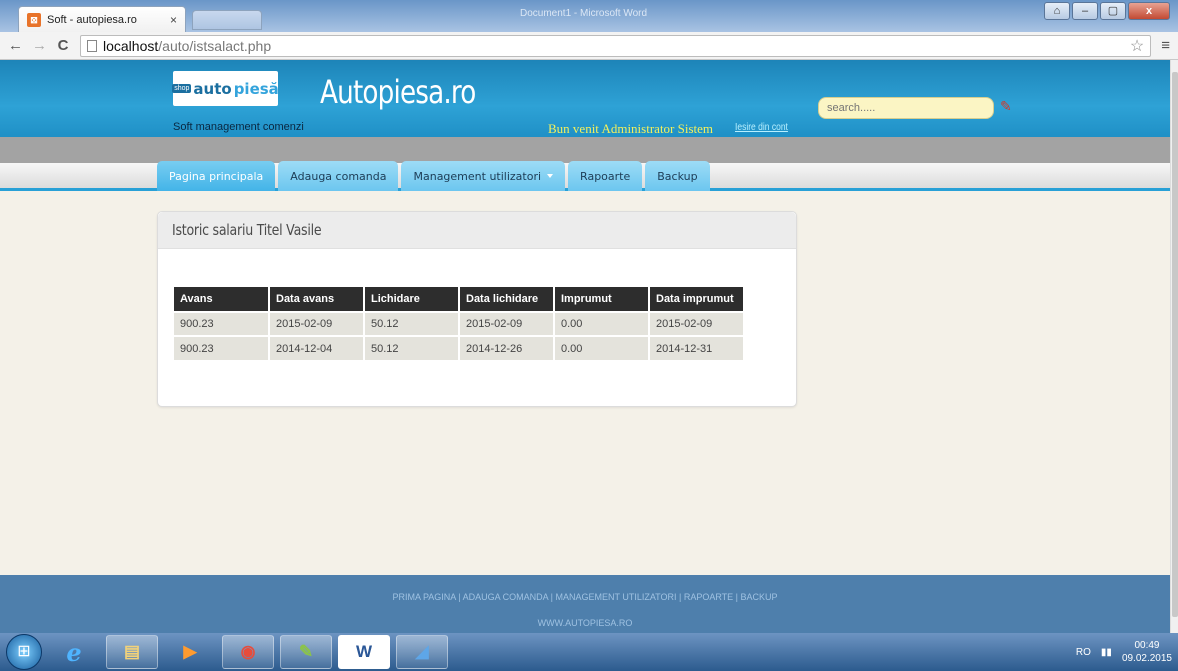 The width and height of the screenshot is (1178, 671). I want to click on nav-item-rapoarte: Rapoarte, so click(605, 176).